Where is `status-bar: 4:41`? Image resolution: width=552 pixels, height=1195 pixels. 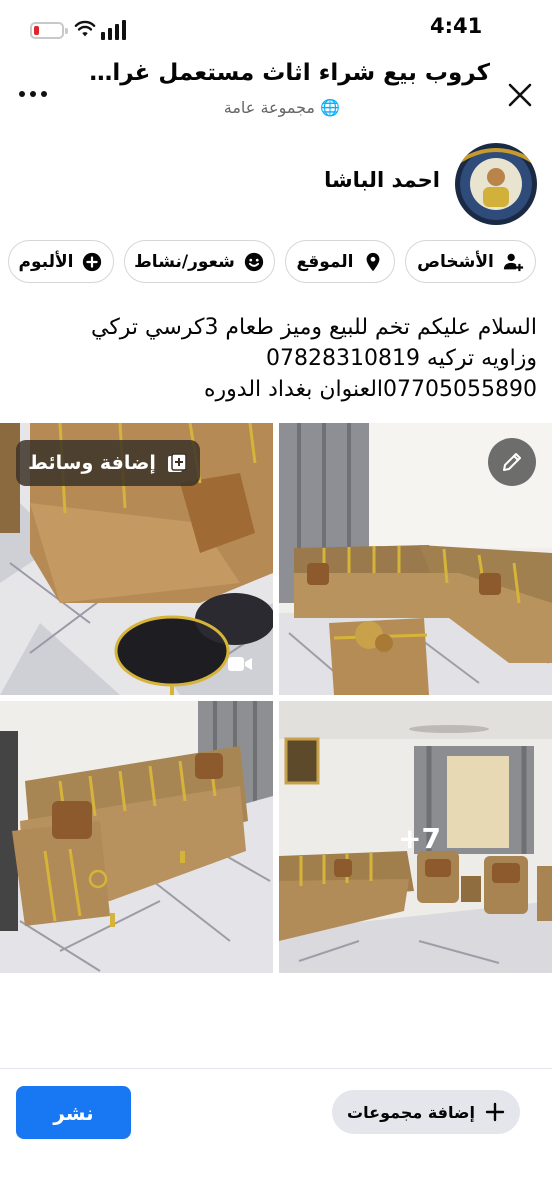 status-bar: 4:41 is located at coordinates (276, 28).